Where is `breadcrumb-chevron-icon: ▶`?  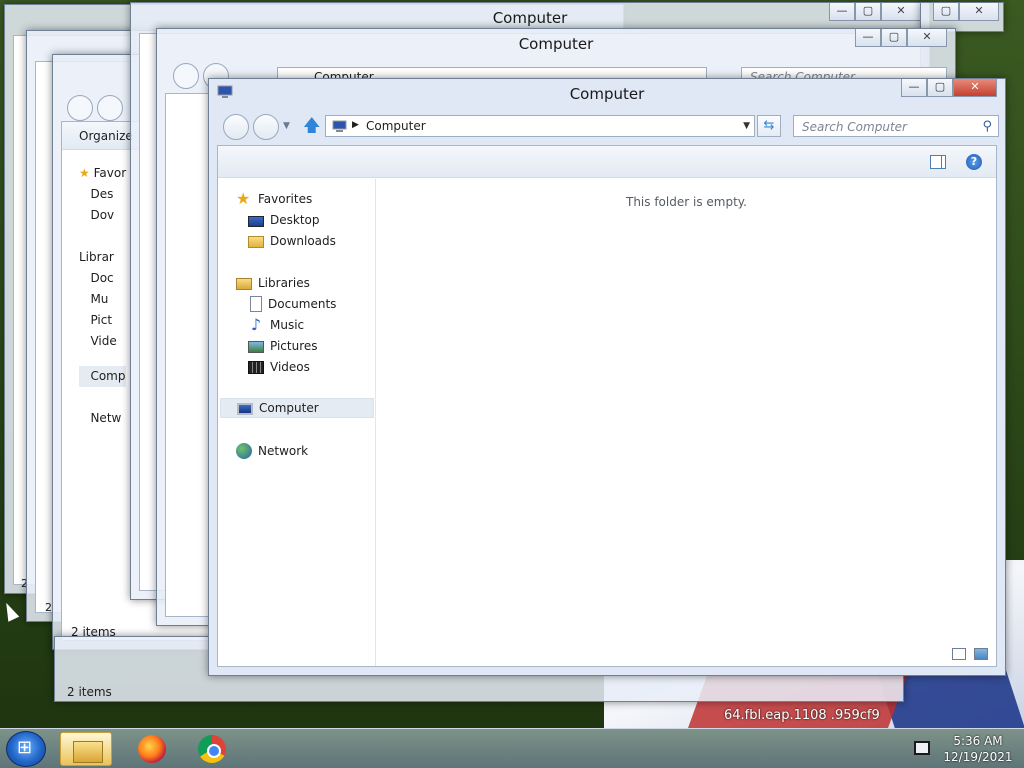
breadcrumb-chevron-icon: ▶ is located at coordinates (355, 125).